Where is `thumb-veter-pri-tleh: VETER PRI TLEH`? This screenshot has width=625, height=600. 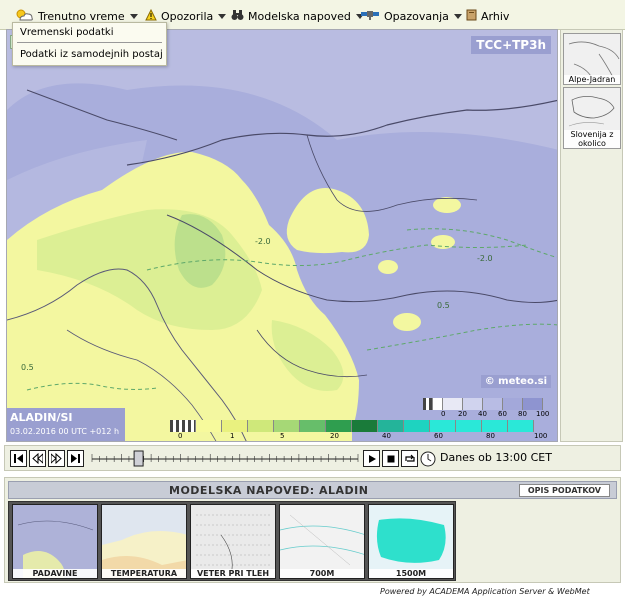
thumb-veter-pri-tleh: VETER PRI TLEH is located at coordinates (233, 541).